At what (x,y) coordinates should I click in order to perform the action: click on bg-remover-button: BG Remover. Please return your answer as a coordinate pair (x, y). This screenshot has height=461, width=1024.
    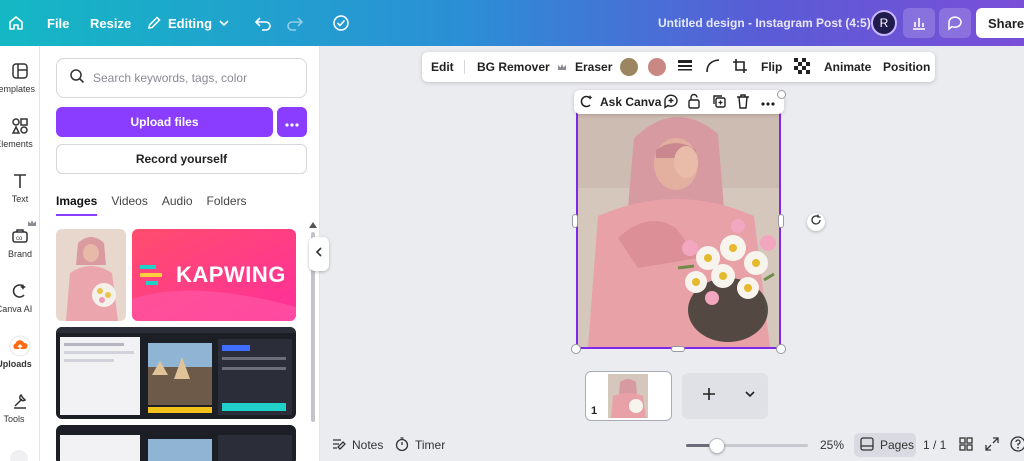
    Looking at the image, I should click on (522, 67).